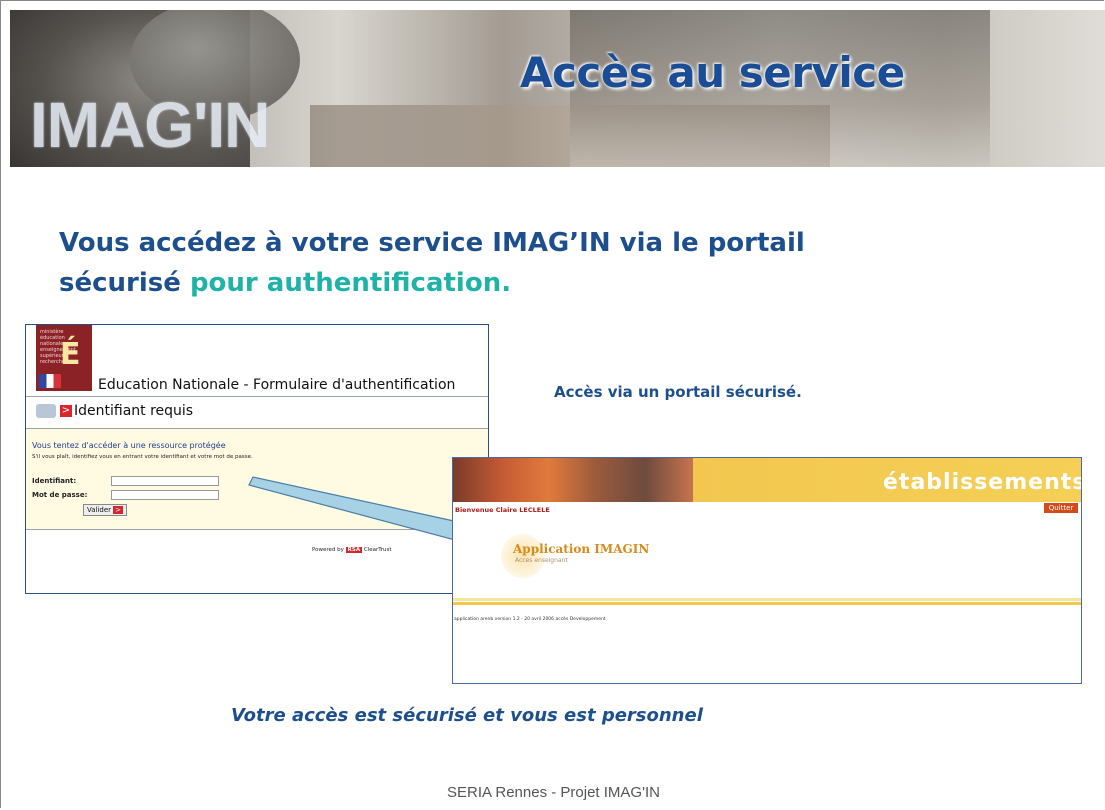 The image size is (1105, 810). I want to click on app-subtitle: Acces enseignant, so click(541, 560).